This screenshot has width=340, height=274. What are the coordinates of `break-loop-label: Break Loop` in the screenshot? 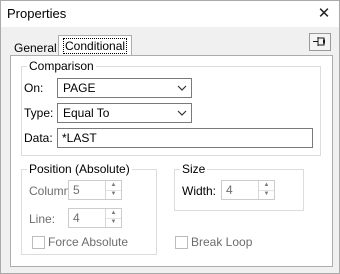 It's located at (222, 242).